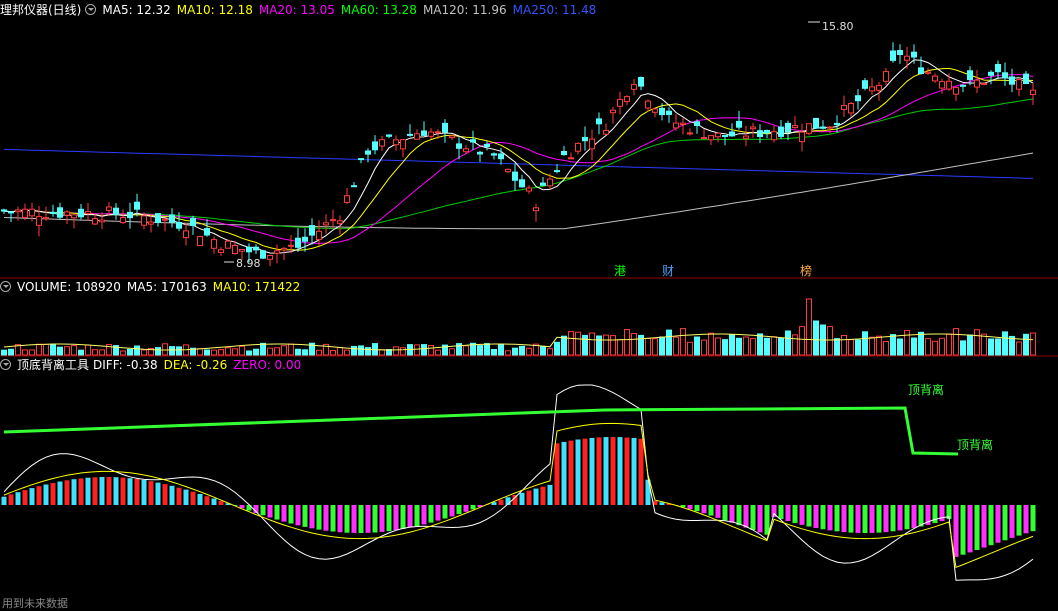 Image resolution: width=1058 pixels, height=611 pixels. I want to click on divergence-label-1: 顶背离, so click(975, 444).